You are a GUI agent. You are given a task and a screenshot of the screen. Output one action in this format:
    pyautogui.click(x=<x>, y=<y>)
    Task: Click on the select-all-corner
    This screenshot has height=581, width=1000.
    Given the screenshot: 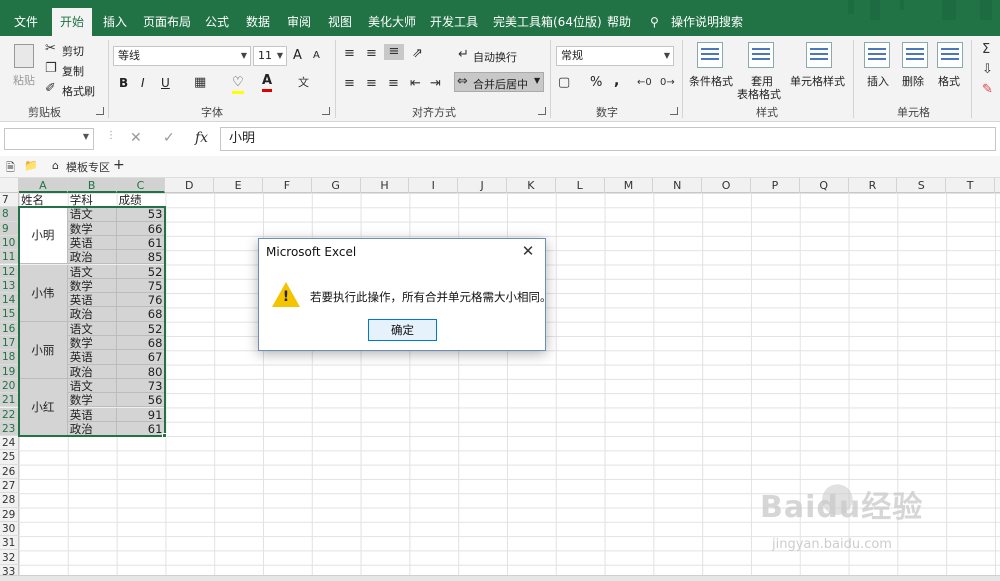 What is the action you would take?
    pyautogui.click(x=9, y=185)
    